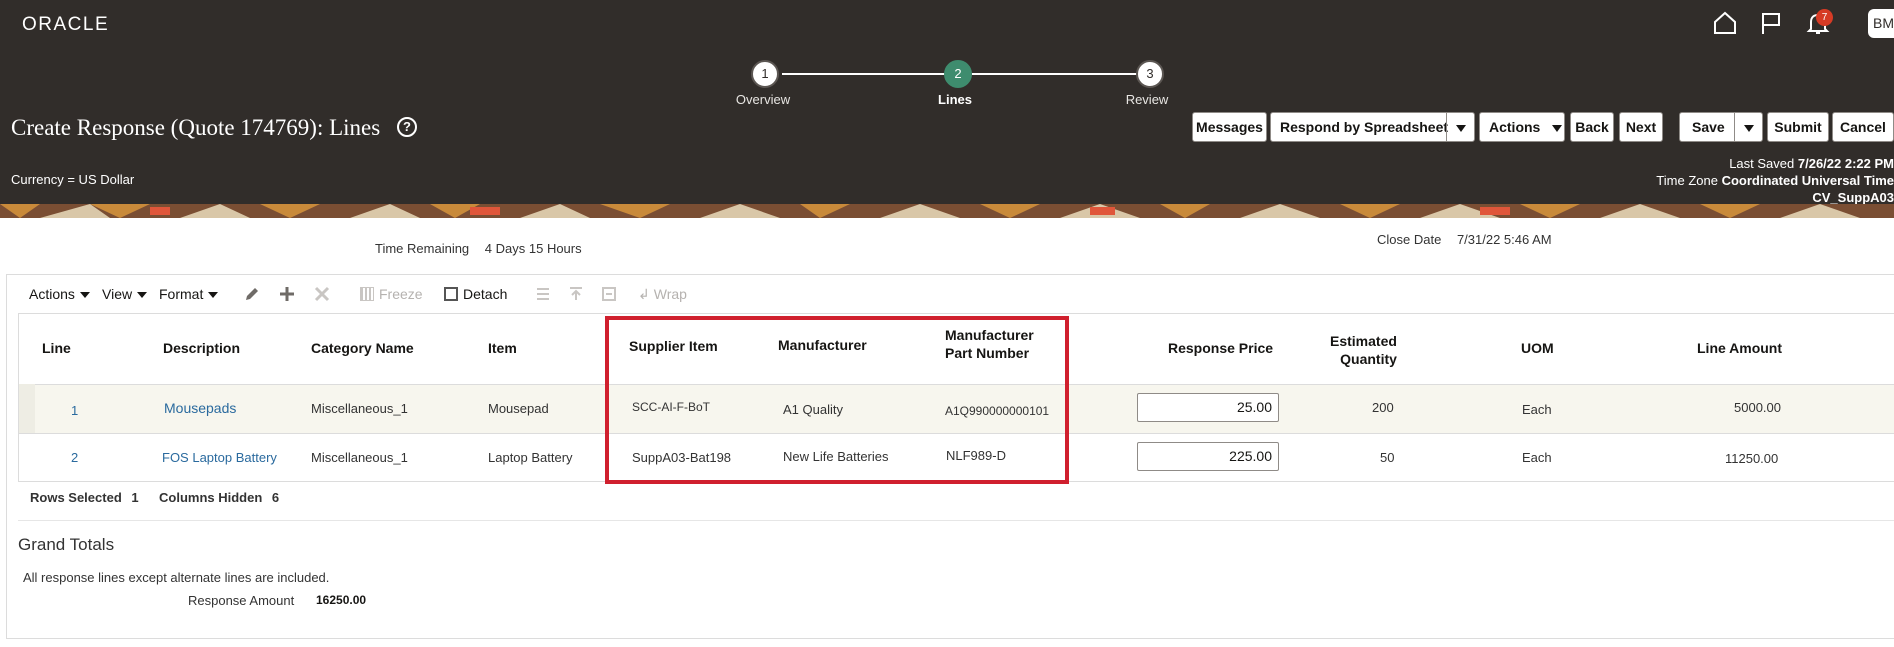 This screenshot has width=1894, height=647. Describe the element at coordinates (1863, 127) in the screenshot. I see `cancel-button: Cancel` at that location.